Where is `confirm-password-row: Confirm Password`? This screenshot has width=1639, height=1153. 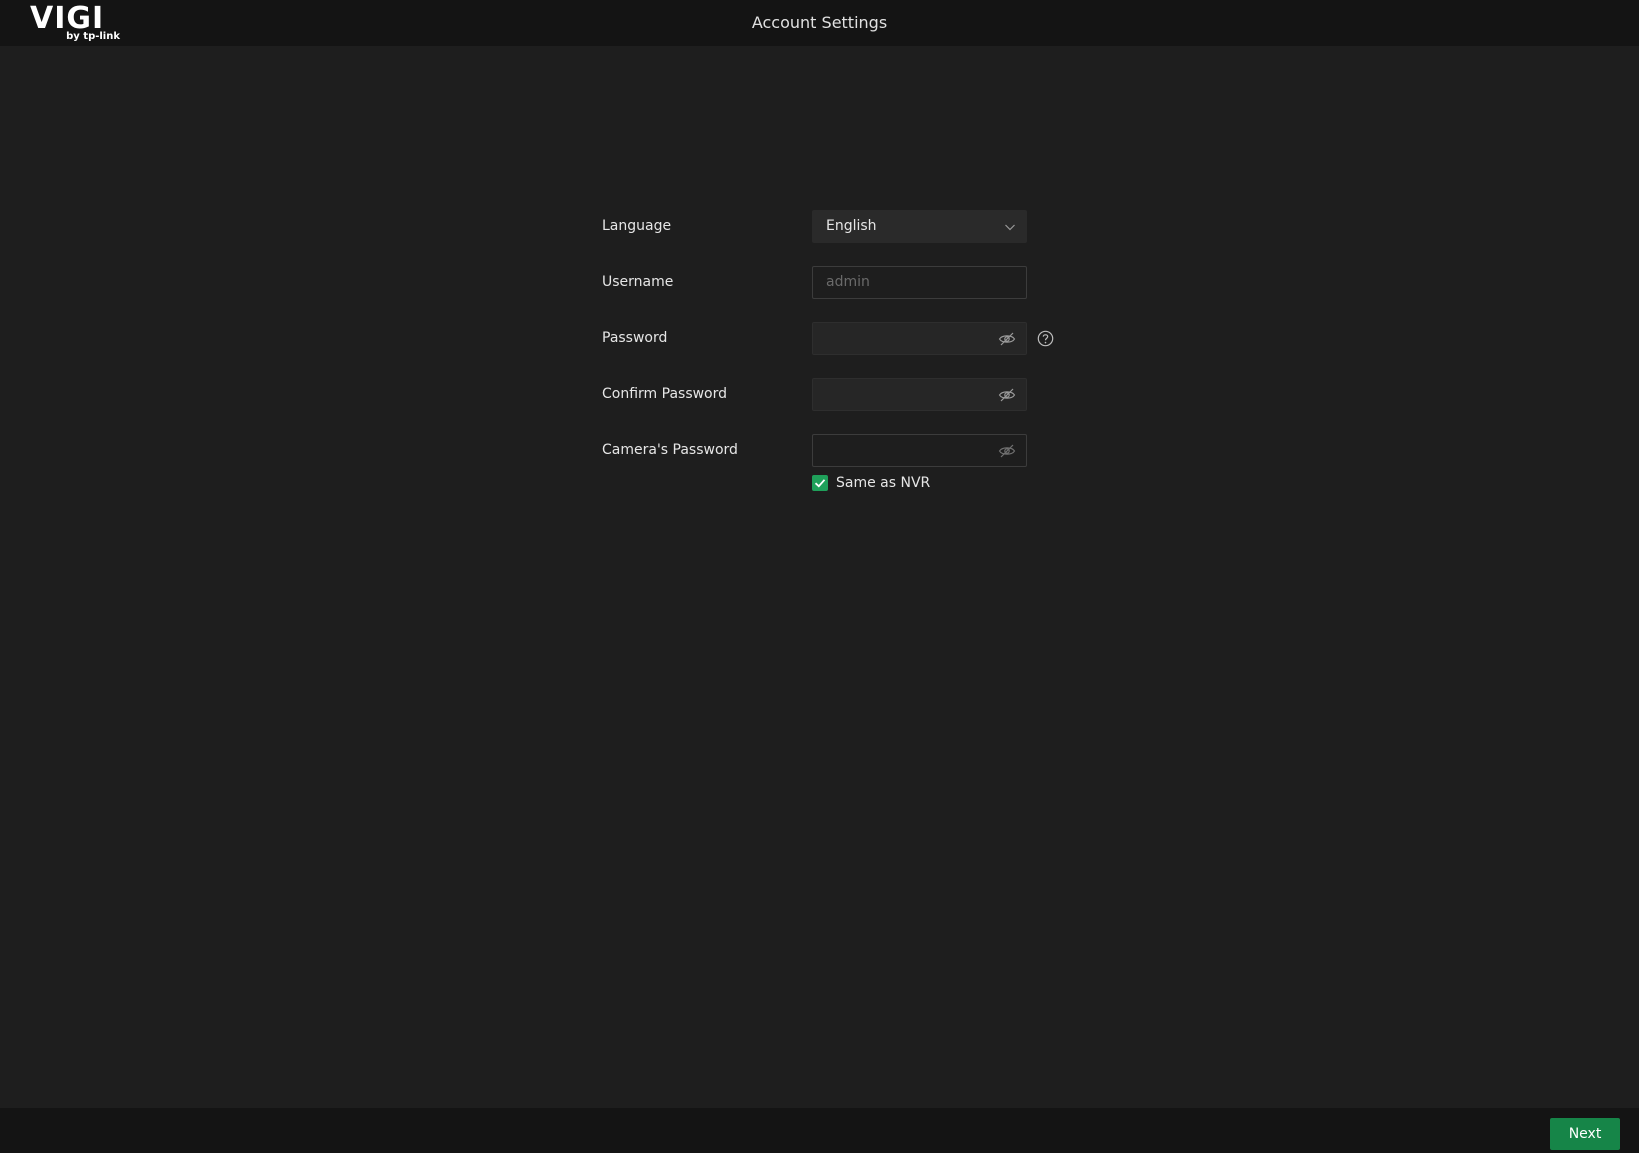
confirm-password-row: Confirm Password is located at coordinates (832, 394).